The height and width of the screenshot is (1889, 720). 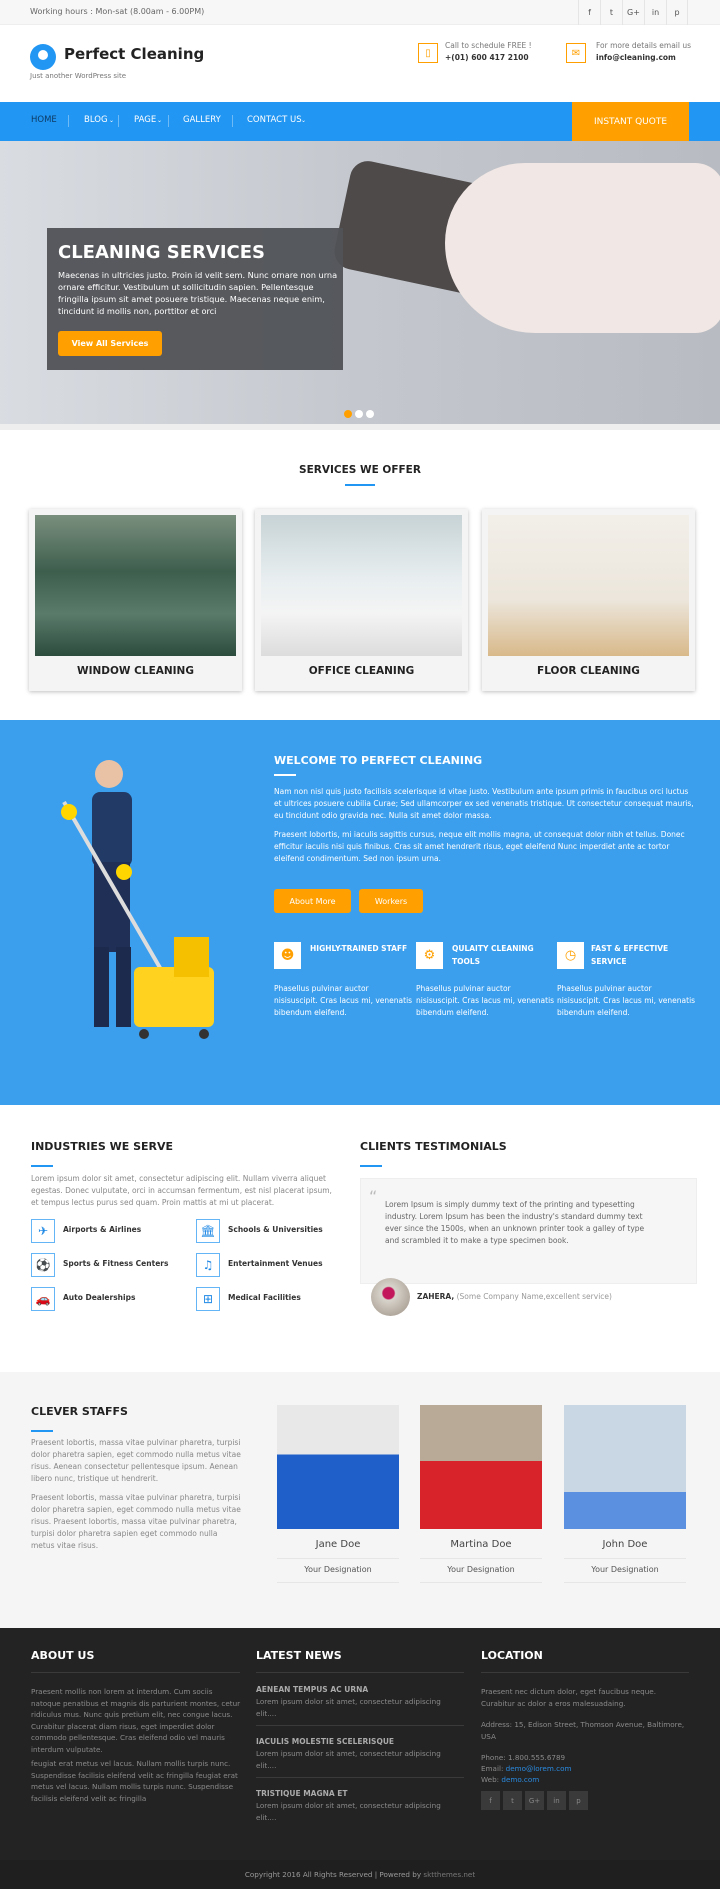 What do you see at coordinates (208, 1299) in the screenshot?
I see `medical-icon: ⊞` at bounding box center [208, 1299].